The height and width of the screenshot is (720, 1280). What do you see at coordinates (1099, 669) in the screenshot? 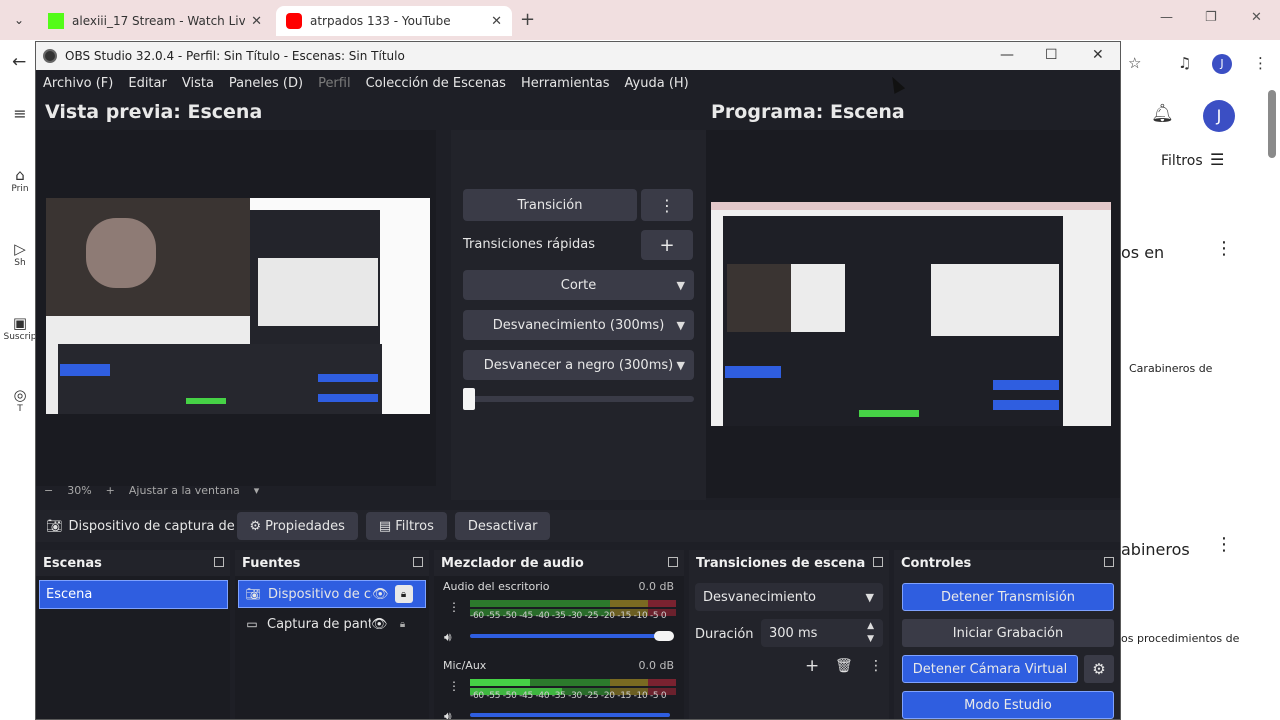
I see `gear-icon: ⚙` at bounding box center [1099, 669].